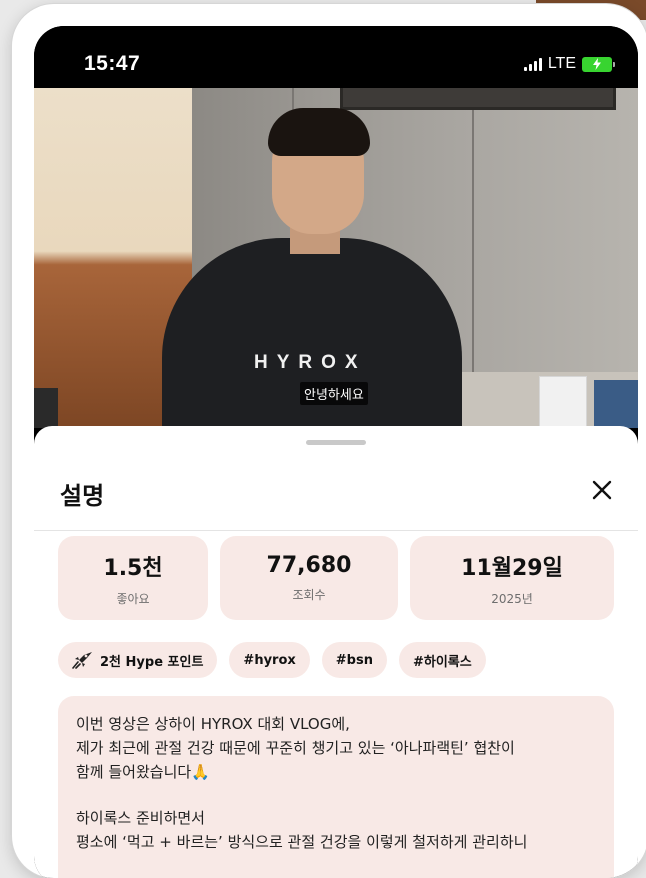 This screenshot has height=878, width=646. I want to click on stat-label: 좋아요, so click(133, 598).